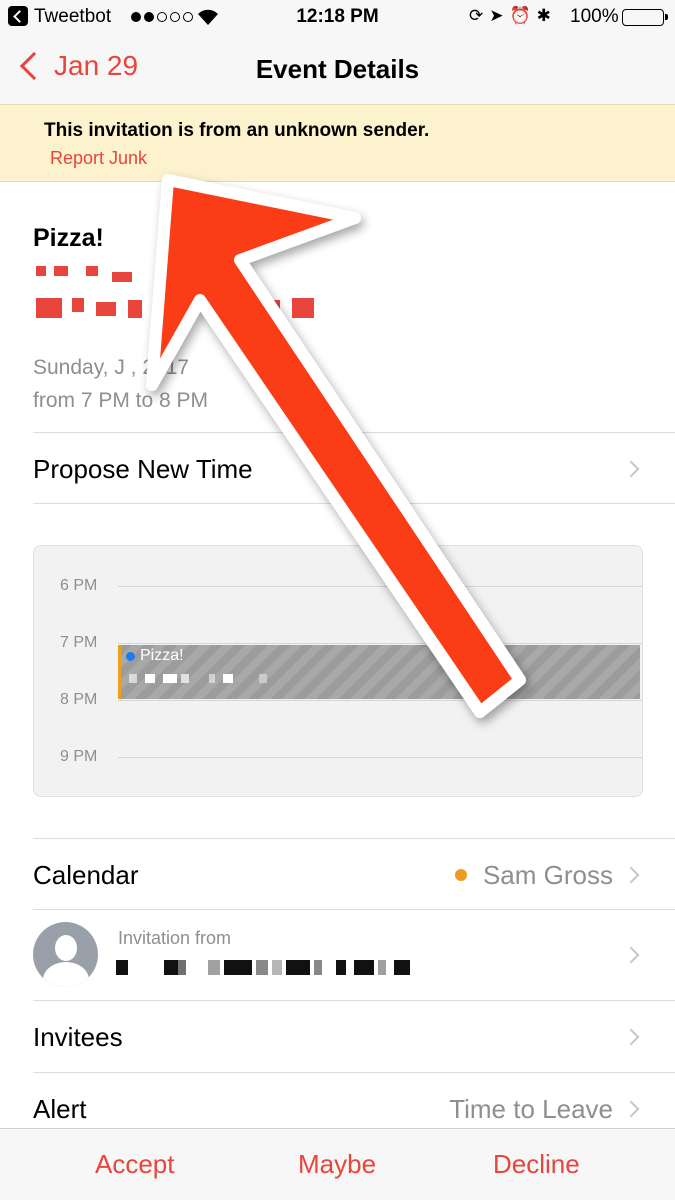 The width and height of the screenshot is (675, 1200). What do you see at coordinates (135, 1164) in the screenshot?
I see `accept-button: Accept` at bounding box center [135, 1164].